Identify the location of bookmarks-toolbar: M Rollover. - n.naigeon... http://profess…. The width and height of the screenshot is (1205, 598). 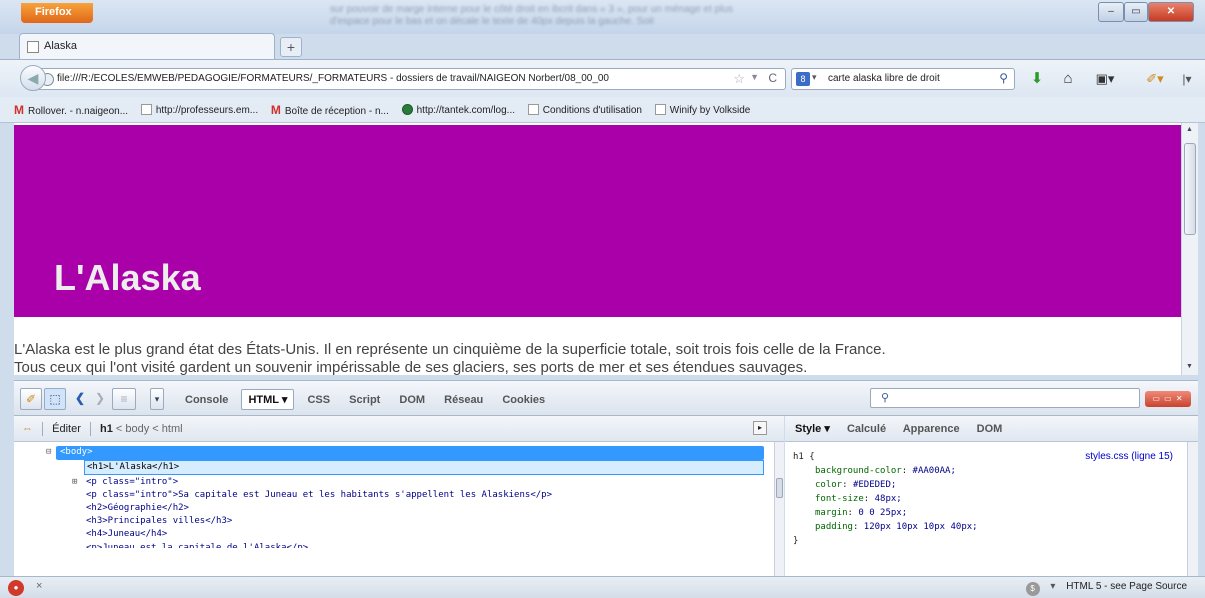
(602, 110).